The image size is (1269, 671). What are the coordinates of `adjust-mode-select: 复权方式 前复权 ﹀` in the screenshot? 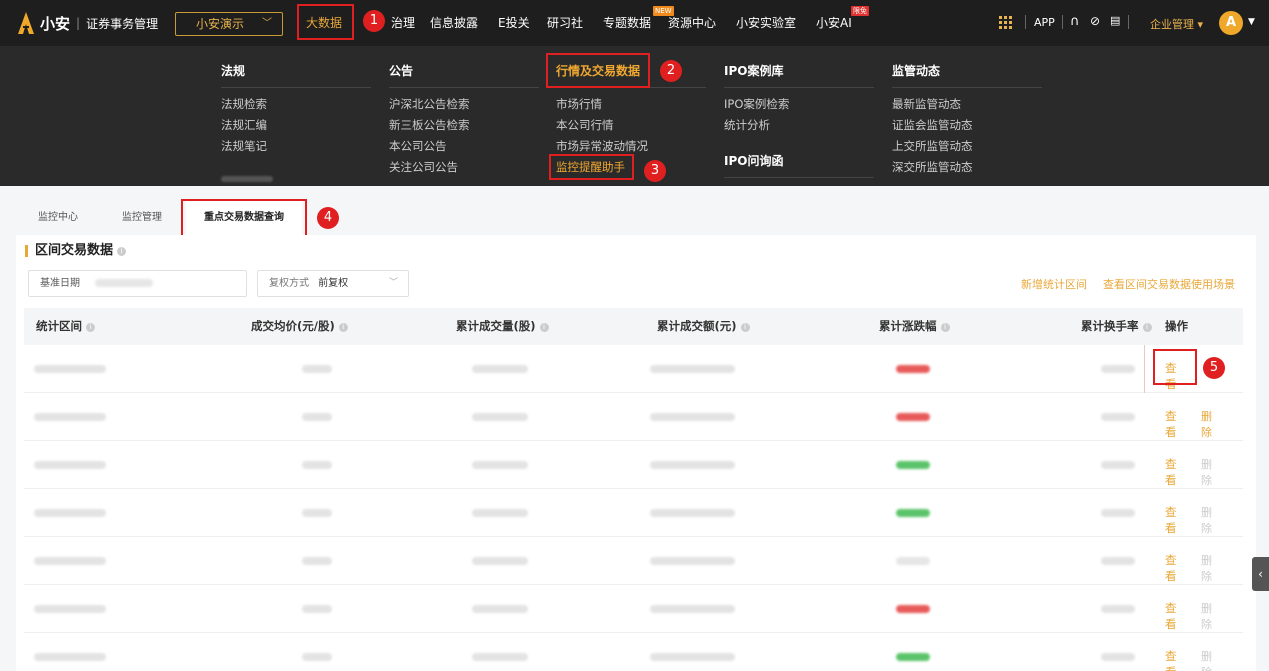 It's located at (333, 283).